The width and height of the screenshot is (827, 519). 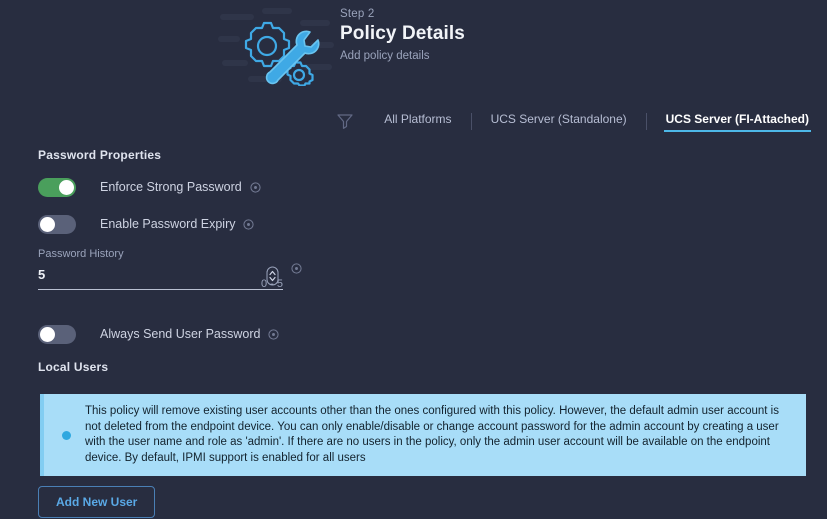 I want to click on tab-all-platforms: All Platforms, so click(x=417, y=121).